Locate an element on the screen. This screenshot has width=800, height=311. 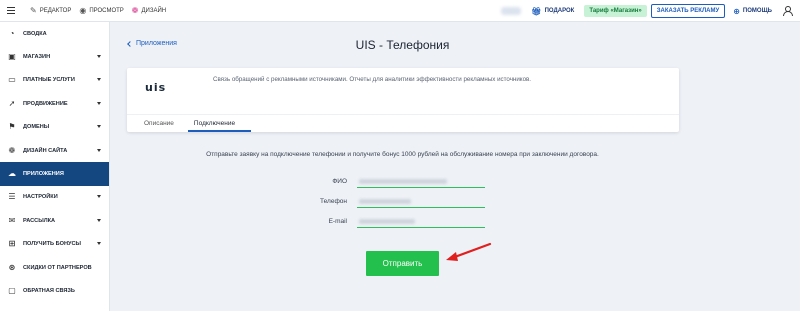
page-title: UIS - Телефония is located at coordinates (402, 45).